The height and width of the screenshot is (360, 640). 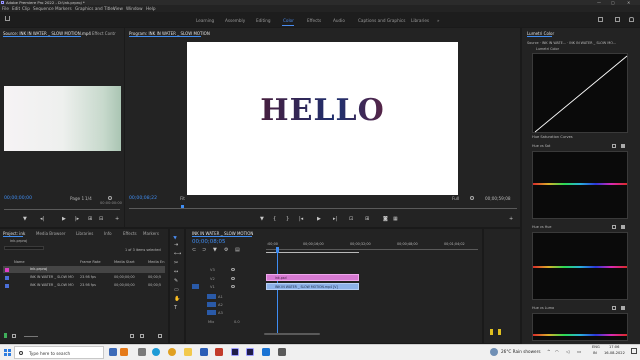 I want to click on bell-icon, so click(x=631, y=19).